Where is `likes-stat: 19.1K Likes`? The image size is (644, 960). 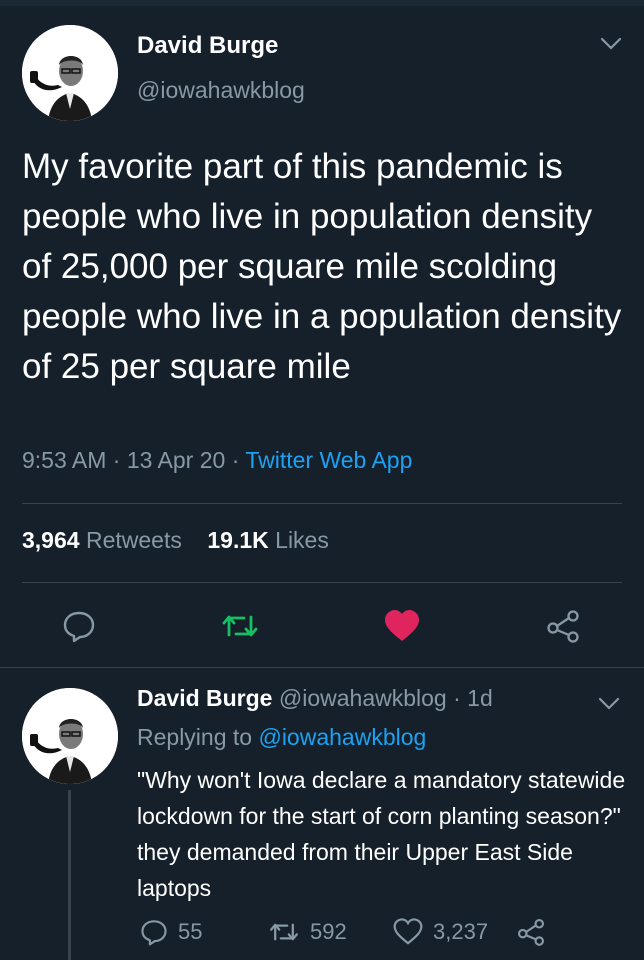 likes-stat: 19.1K Likes is located at coordinates (267, 540).